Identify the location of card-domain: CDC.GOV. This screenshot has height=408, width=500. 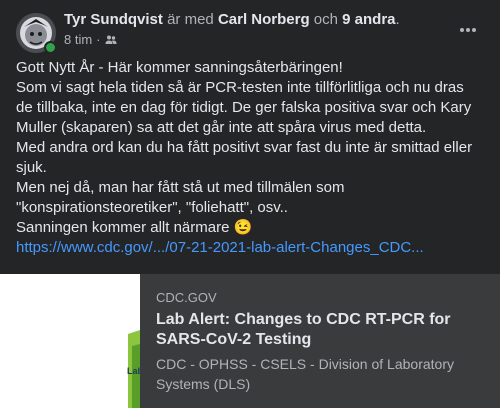
(186, 297).